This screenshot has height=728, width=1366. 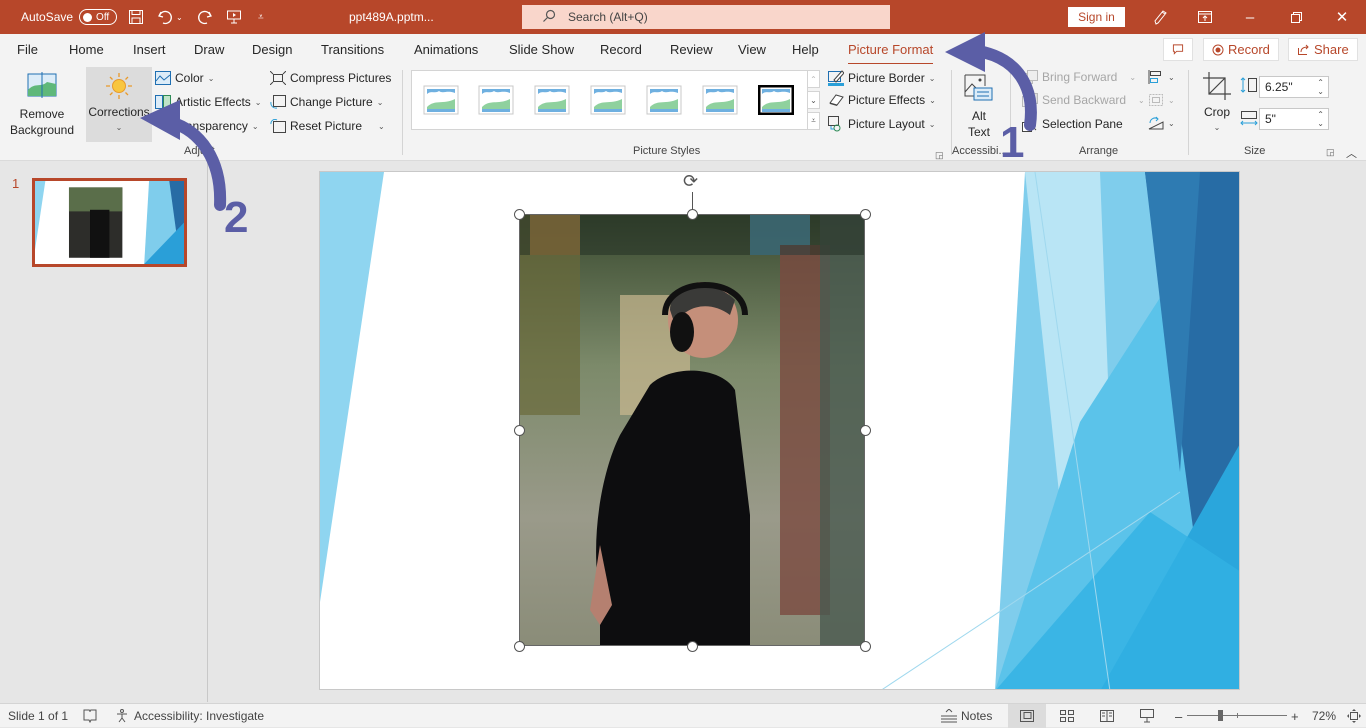 I want to click on gallery-scroll-down: ⌄, so click(x=813, y=100).